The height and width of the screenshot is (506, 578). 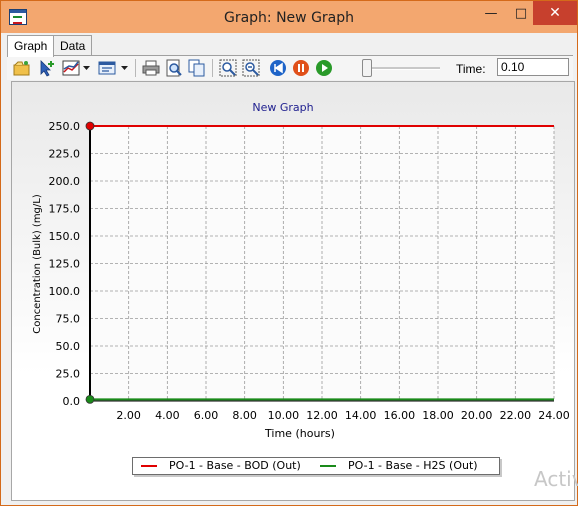 I want to click on time-input, so click(x=533, y=67).